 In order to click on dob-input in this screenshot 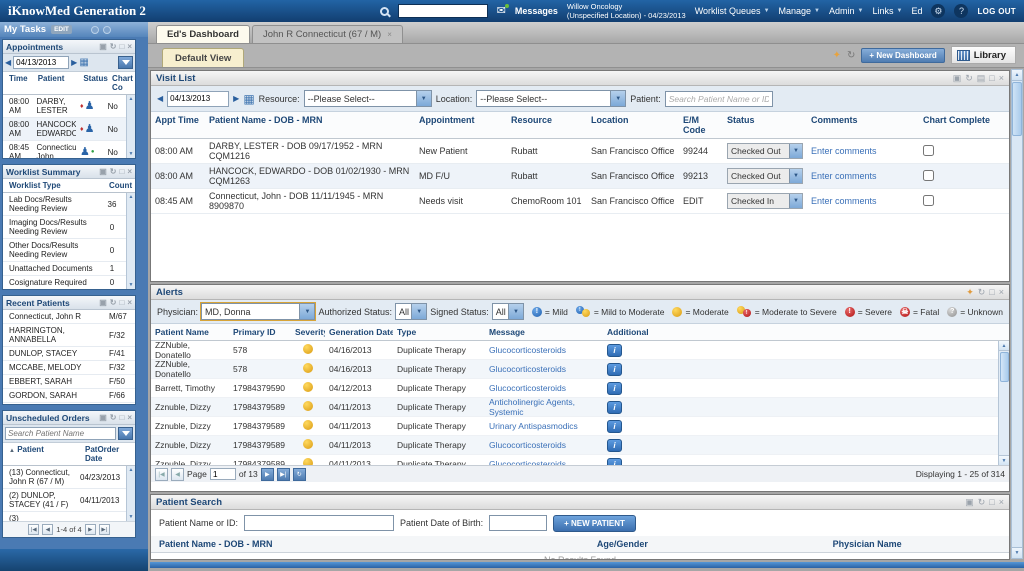, I will do `click(518, 523)`.